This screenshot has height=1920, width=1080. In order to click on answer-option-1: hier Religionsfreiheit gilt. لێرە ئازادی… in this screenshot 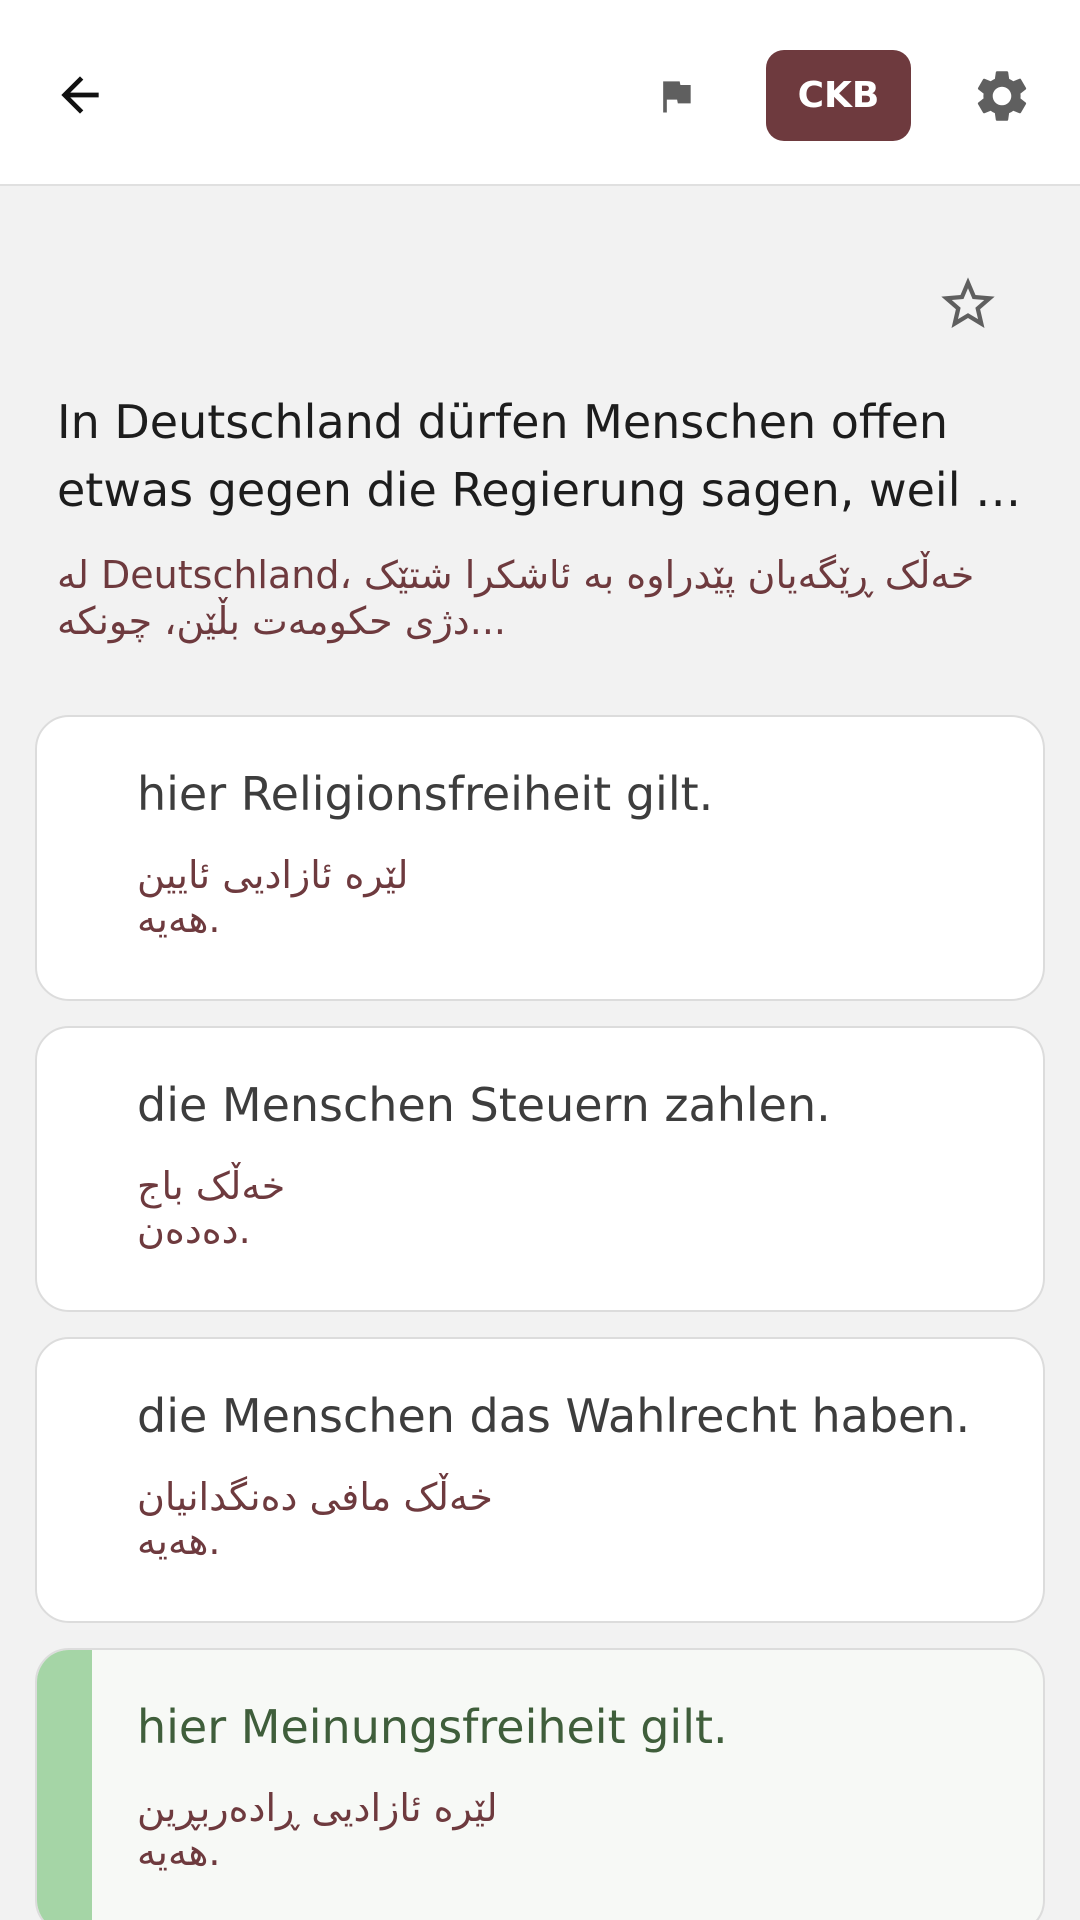, I will do `click(540, 858)`.